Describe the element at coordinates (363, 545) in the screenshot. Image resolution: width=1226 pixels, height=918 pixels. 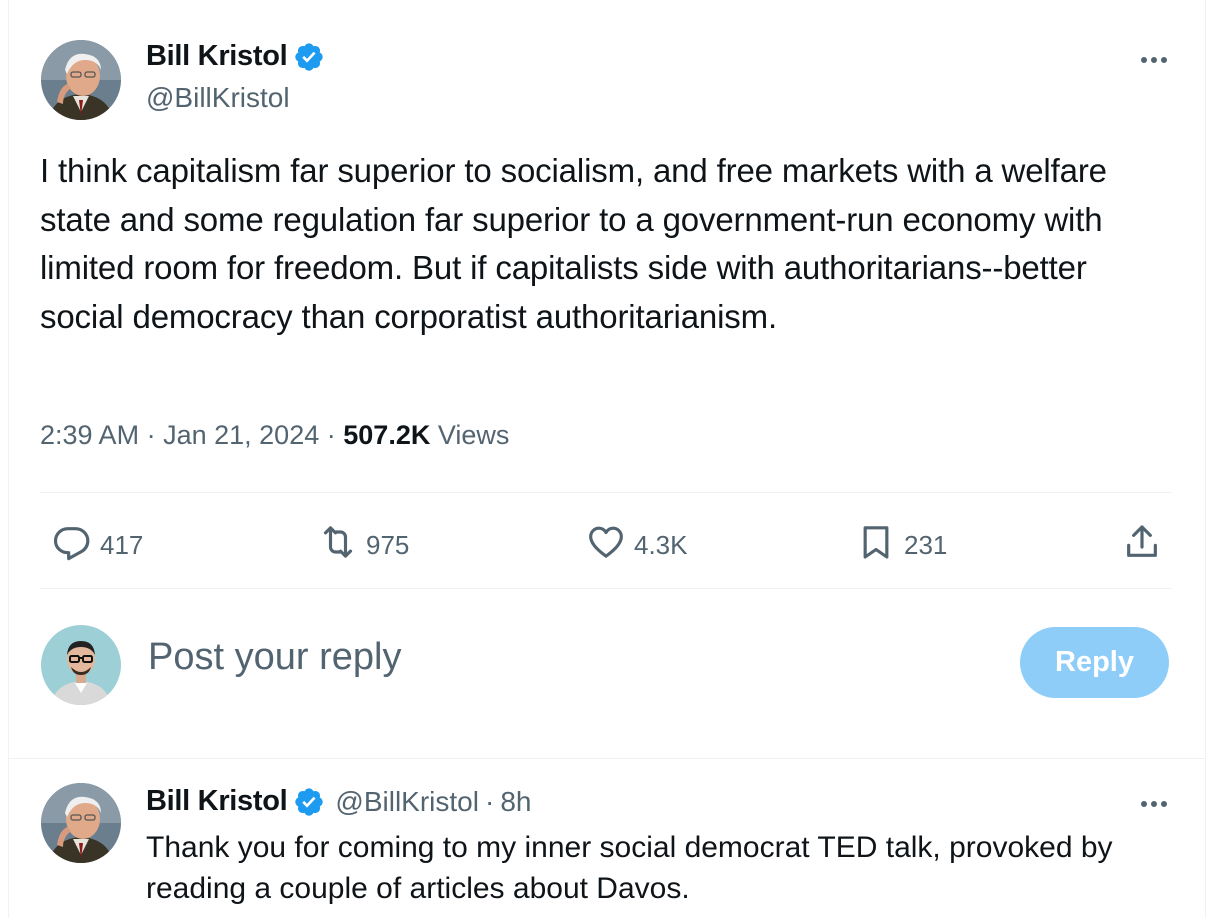
I see `repost-action-button: 975` at that location.